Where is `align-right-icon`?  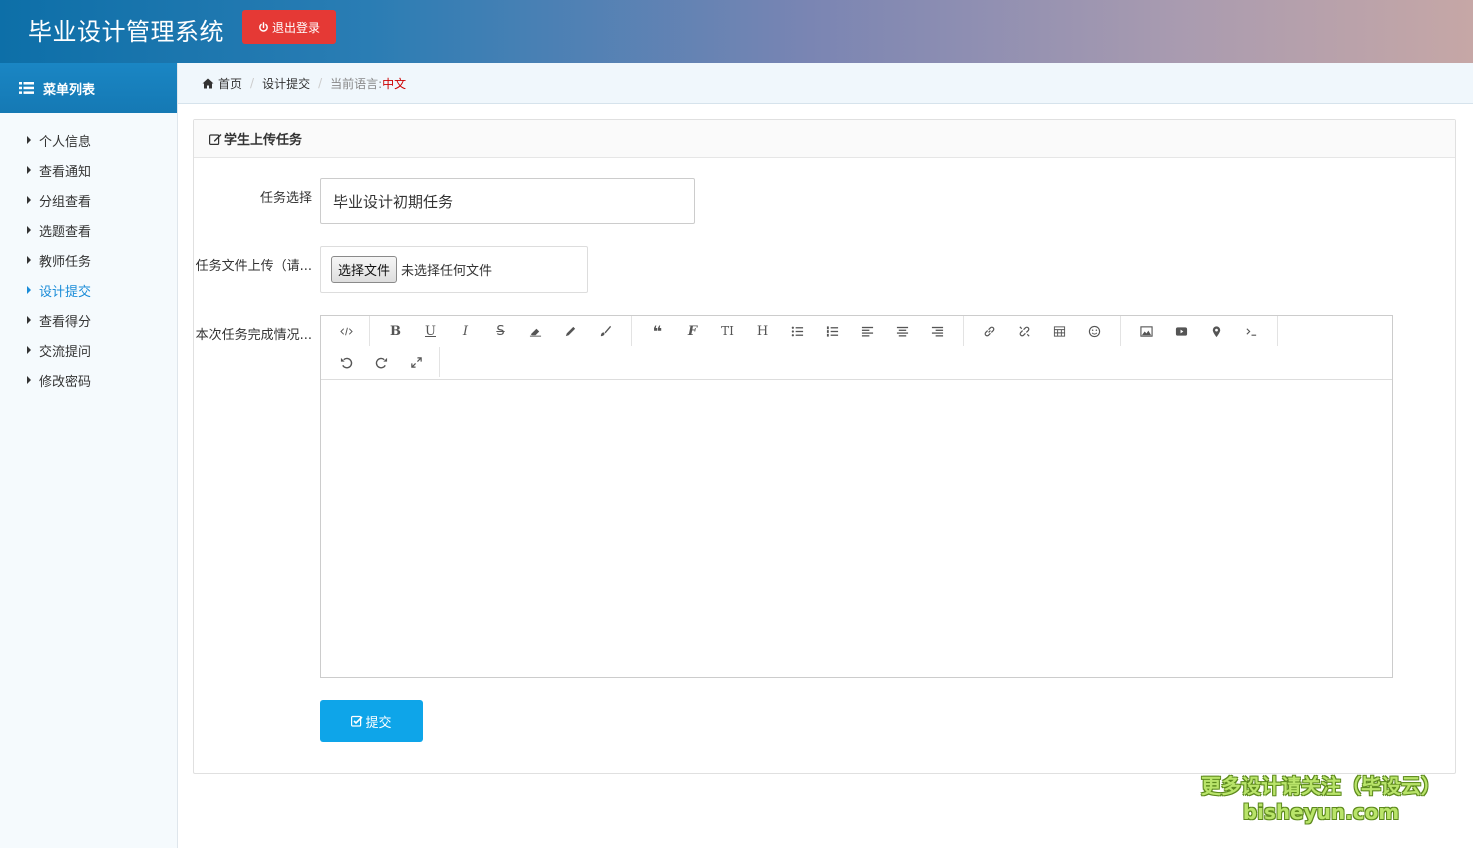 align-right-icon is located at coordinates (937, 331).